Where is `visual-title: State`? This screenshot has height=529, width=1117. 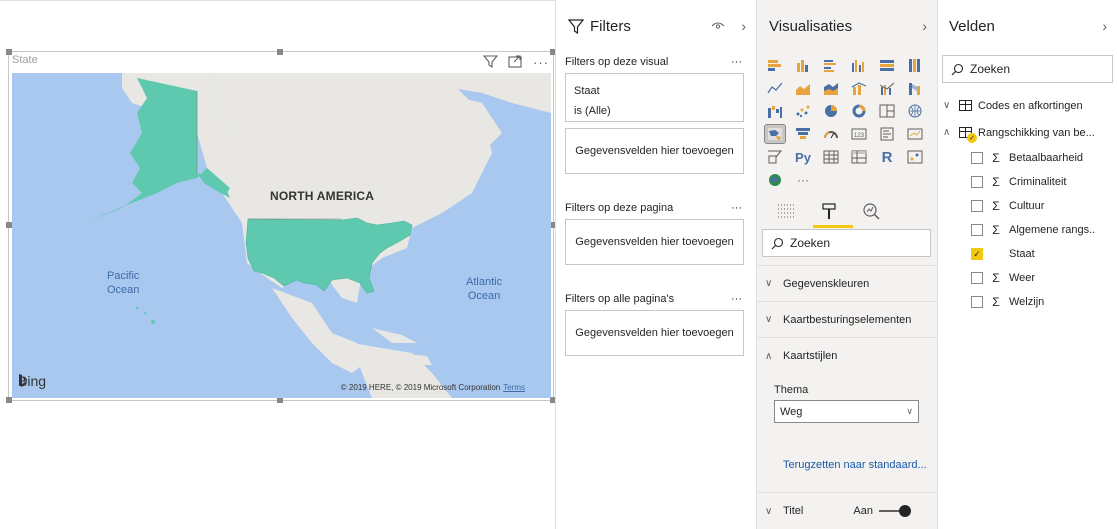 visual-title: State is located at coordinates (25, 60).